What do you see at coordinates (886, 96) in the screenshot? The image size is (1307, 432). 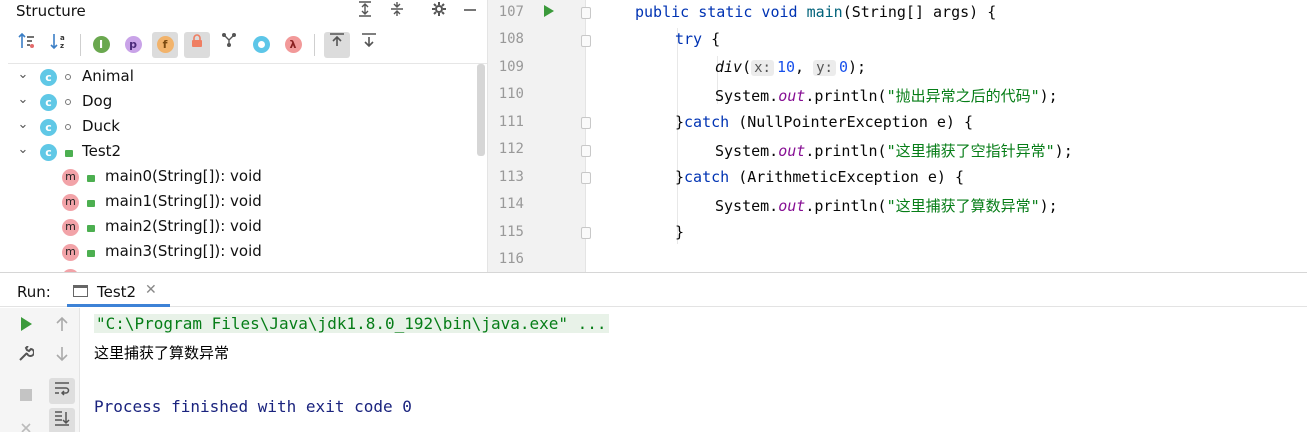 I see `code-line-110: System.out.println("抛出异常之后的代码");` at bounding box center [886, 96].